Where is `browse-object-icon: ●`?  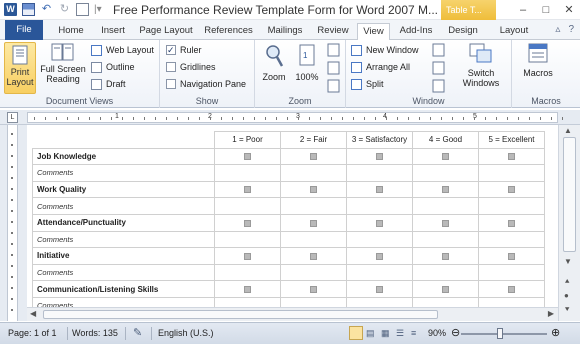
browse-object-icon: ● is located at coordinates (566, 295).